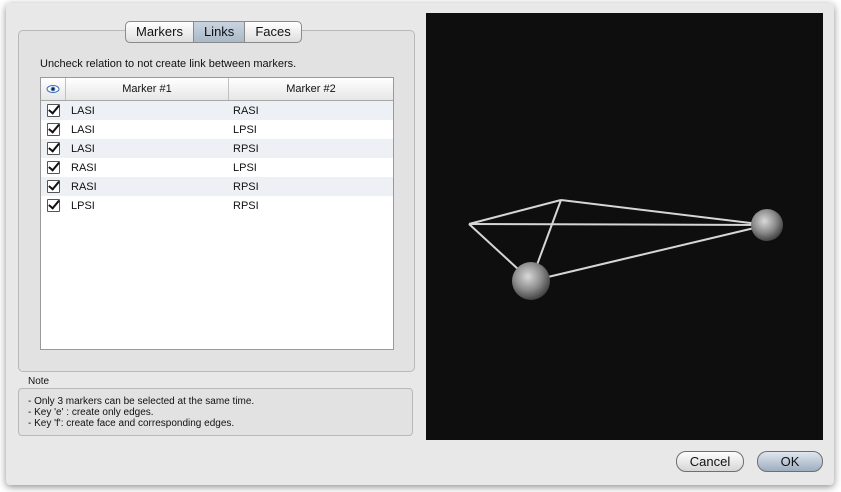 The image size is (841, 492). Describe the element at coordinates (160, 32) in the screenshot. I see `tab-markers: Markers` at that location.